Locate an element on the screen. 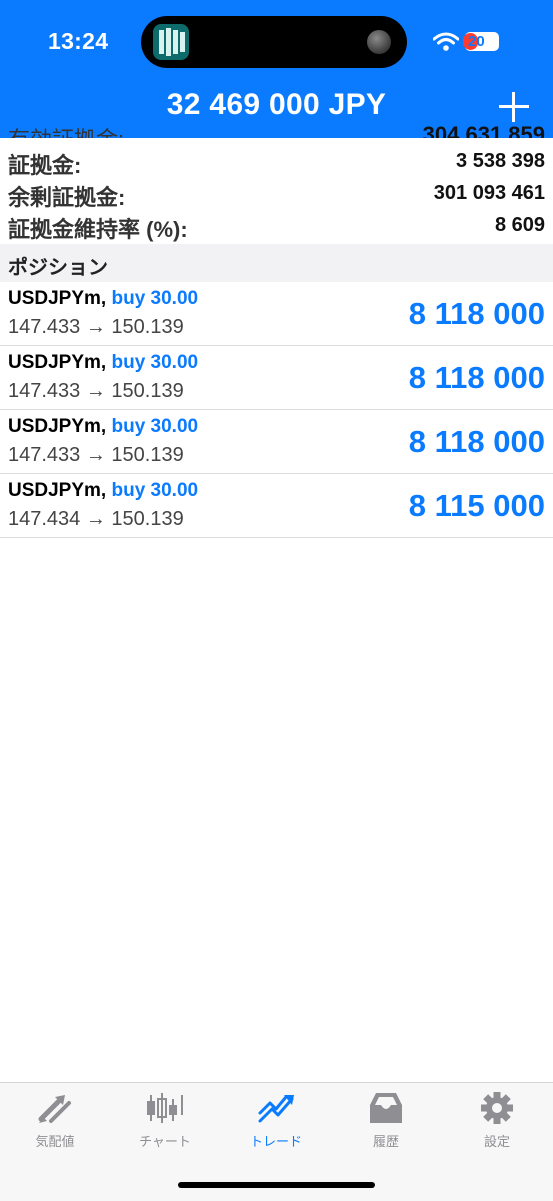 The image size is (553, 1201). summary-label: 余剰証拠金: is located at coordinates (67, 197).